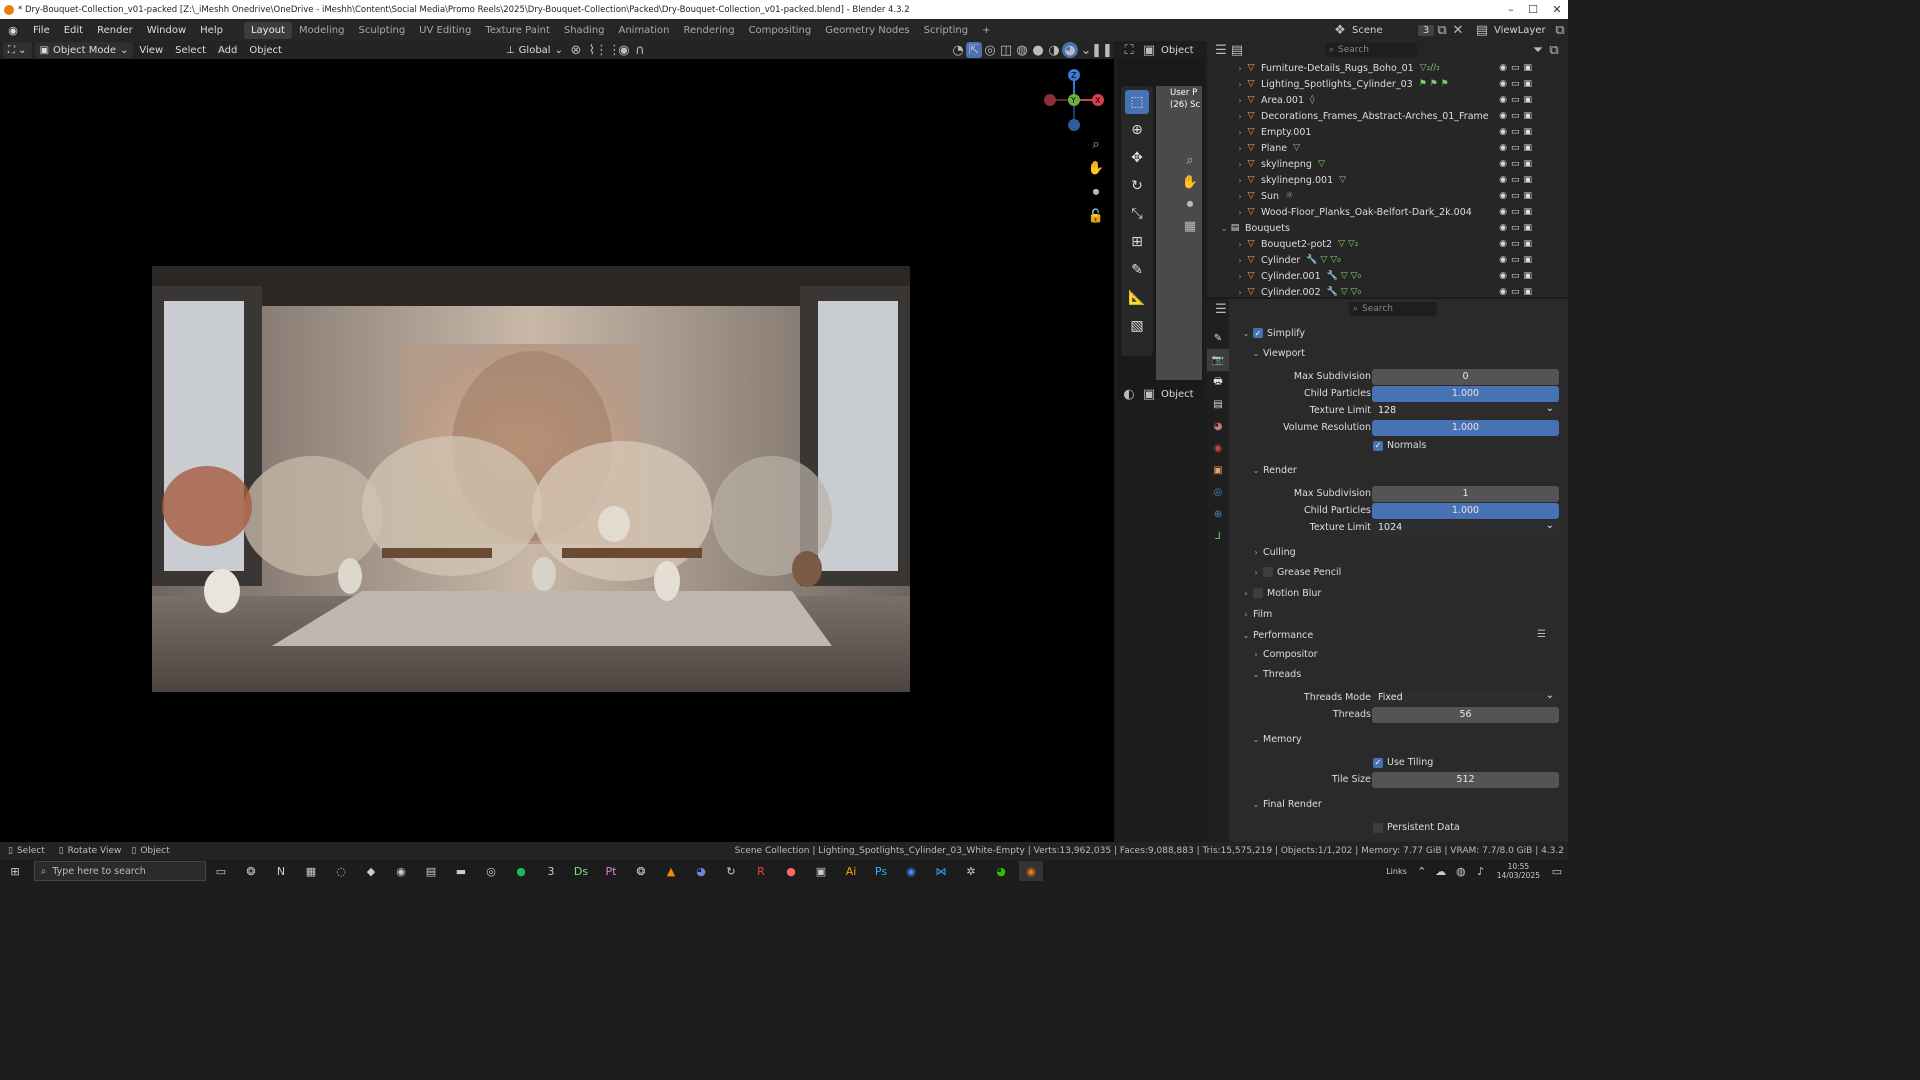 The height and width of the screenshot is (1080, 1920). Describe the element at coordinates (851, 871) in the screenshot. I see `illustrator-app-icon: Ai` at that location.